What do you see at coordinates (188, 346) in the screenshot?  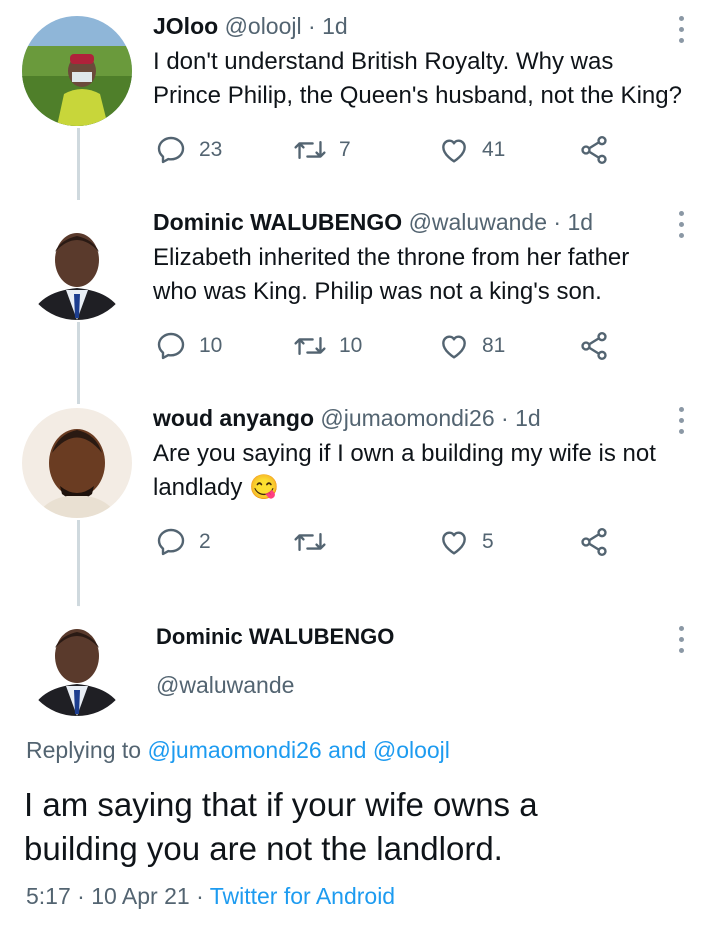 I see `reply-button: 10` at bounding box center [188, 346].